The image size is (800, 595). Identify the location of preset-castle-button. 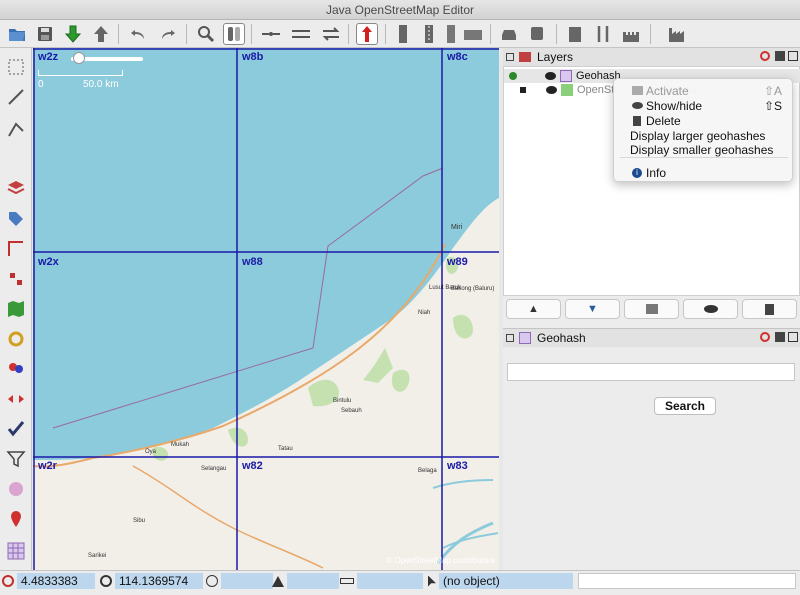
(631, 34).